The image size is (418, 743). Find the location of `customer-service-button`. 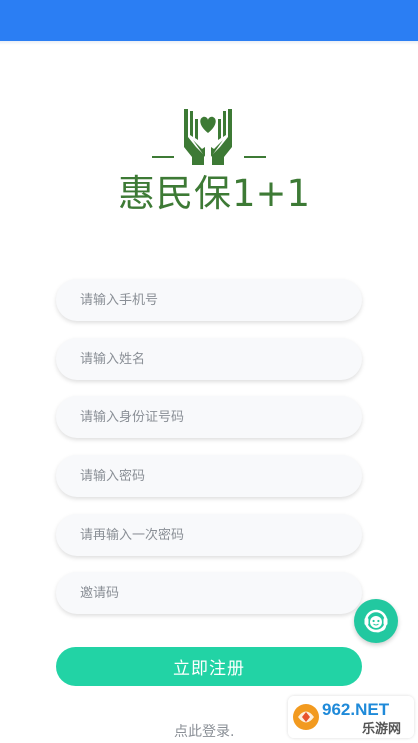

customer-service-button is located at coordinates (376, 621).